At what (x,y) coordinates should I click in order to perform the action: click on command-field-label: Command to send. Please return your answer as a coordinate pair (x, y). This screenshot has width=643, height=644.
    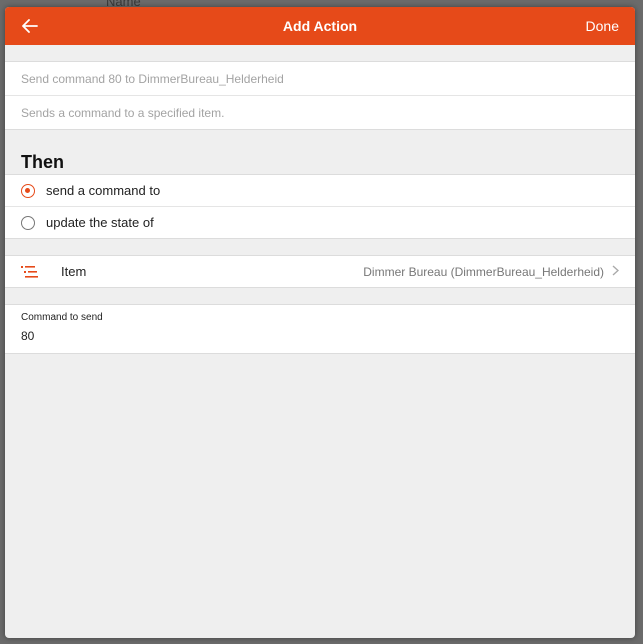
    Looking at the image, I should click on (62, 317).